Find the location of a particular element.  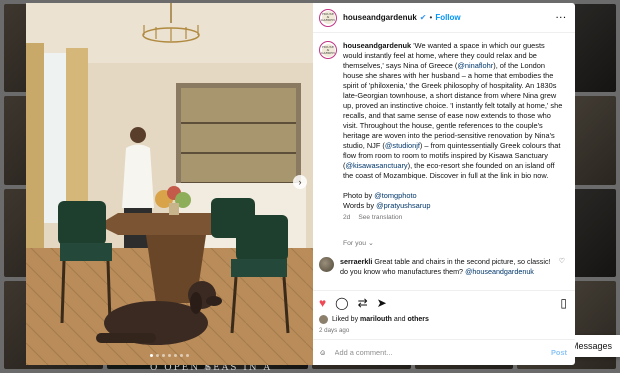

caption-avatar-logo: HOUSE & GARDEN is located at coordinates (328, 50).